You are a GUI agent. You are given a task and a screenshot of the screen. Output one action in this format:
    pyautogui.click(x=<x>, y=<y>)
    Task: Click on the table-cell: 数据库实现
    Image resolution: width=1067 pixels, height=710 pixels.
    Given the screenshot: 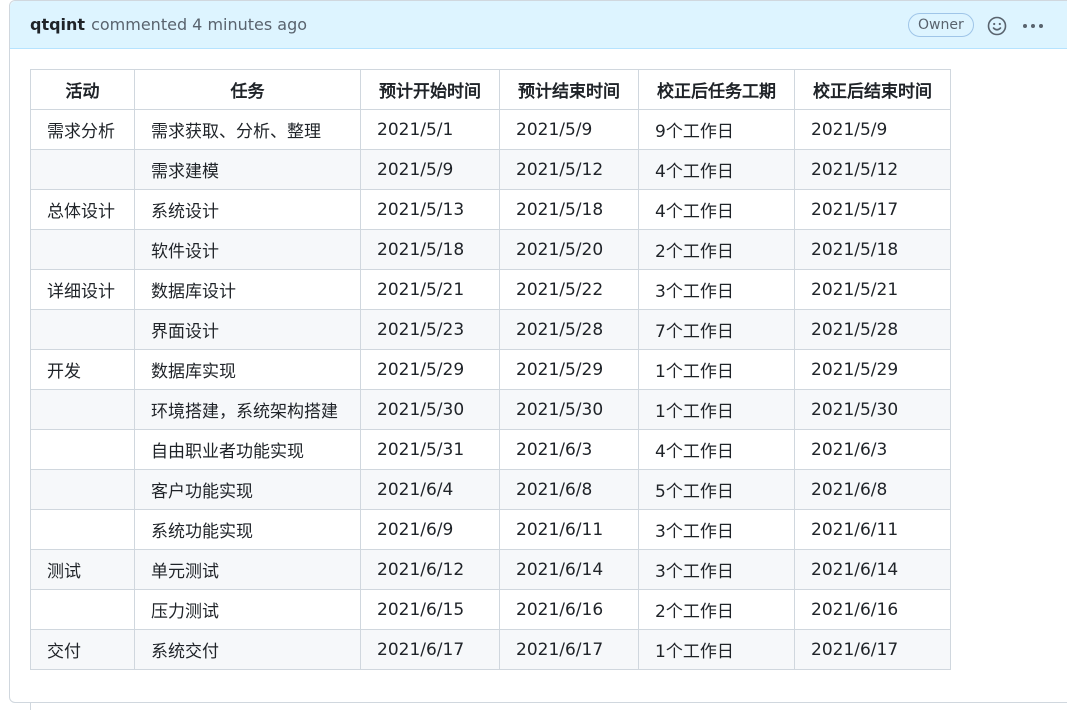 What is the action you would take?
    pyautogui.click(x=247, y=369)
    